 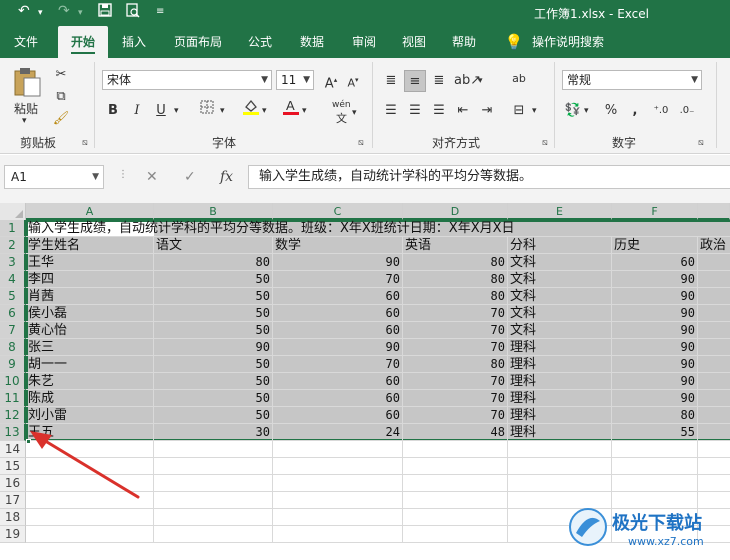 I want to click on orientation-icon: ab↗, so click(x=467, y=81).